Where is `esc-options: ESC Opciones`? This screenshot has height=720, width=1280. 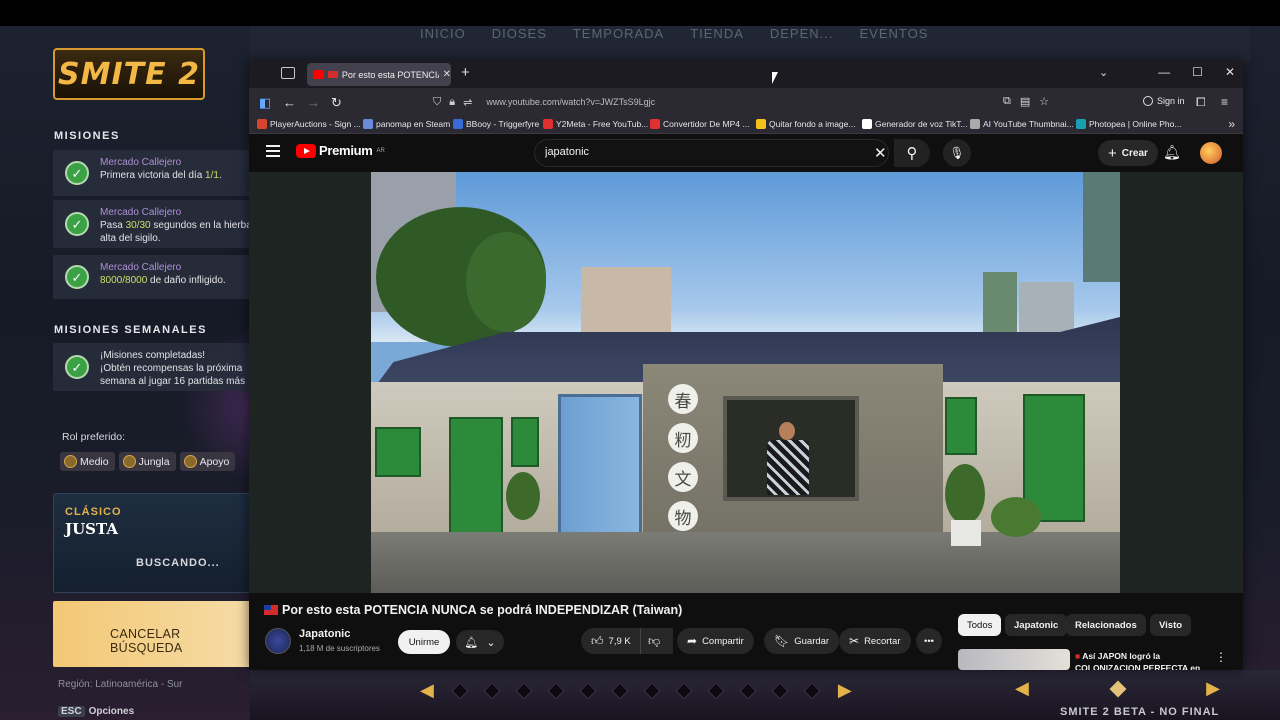 esc-options: ESC Opciones is located at coordinates (96, 711).